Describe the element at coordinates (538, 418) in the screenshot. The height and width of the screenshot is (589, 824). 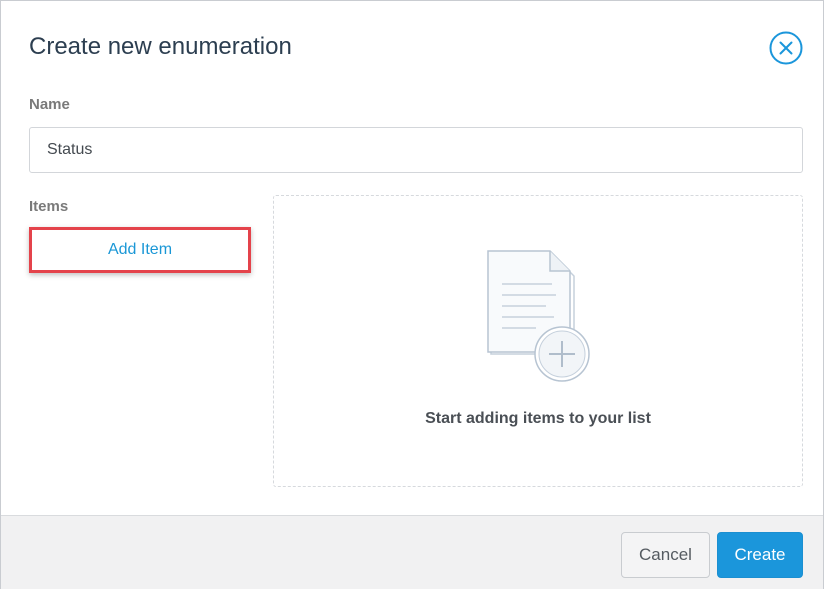
I see `empty-state-message: Start adding items to your list` at that location.